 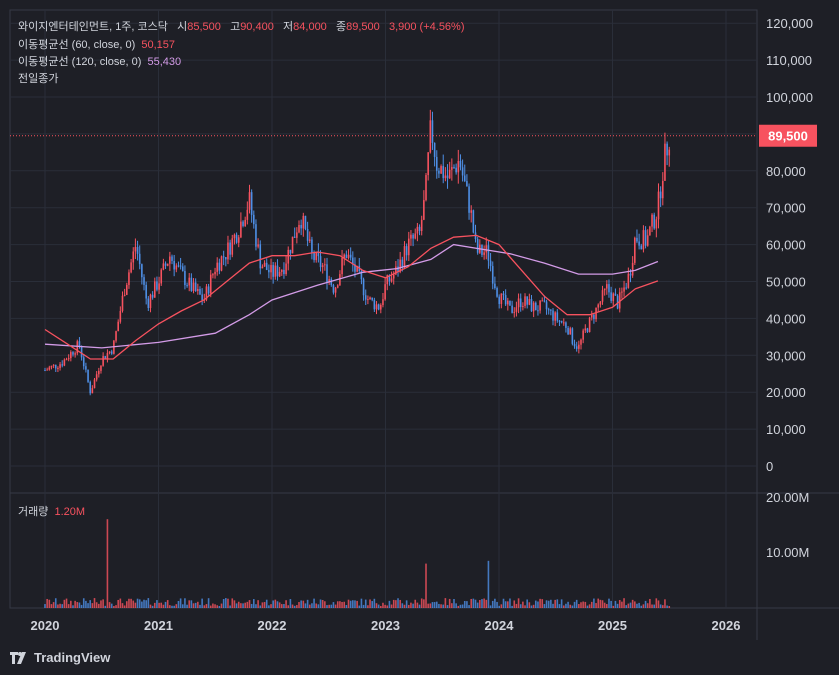 I want to click on prev-close-label: 전일종가, so click(x=38, y=79).